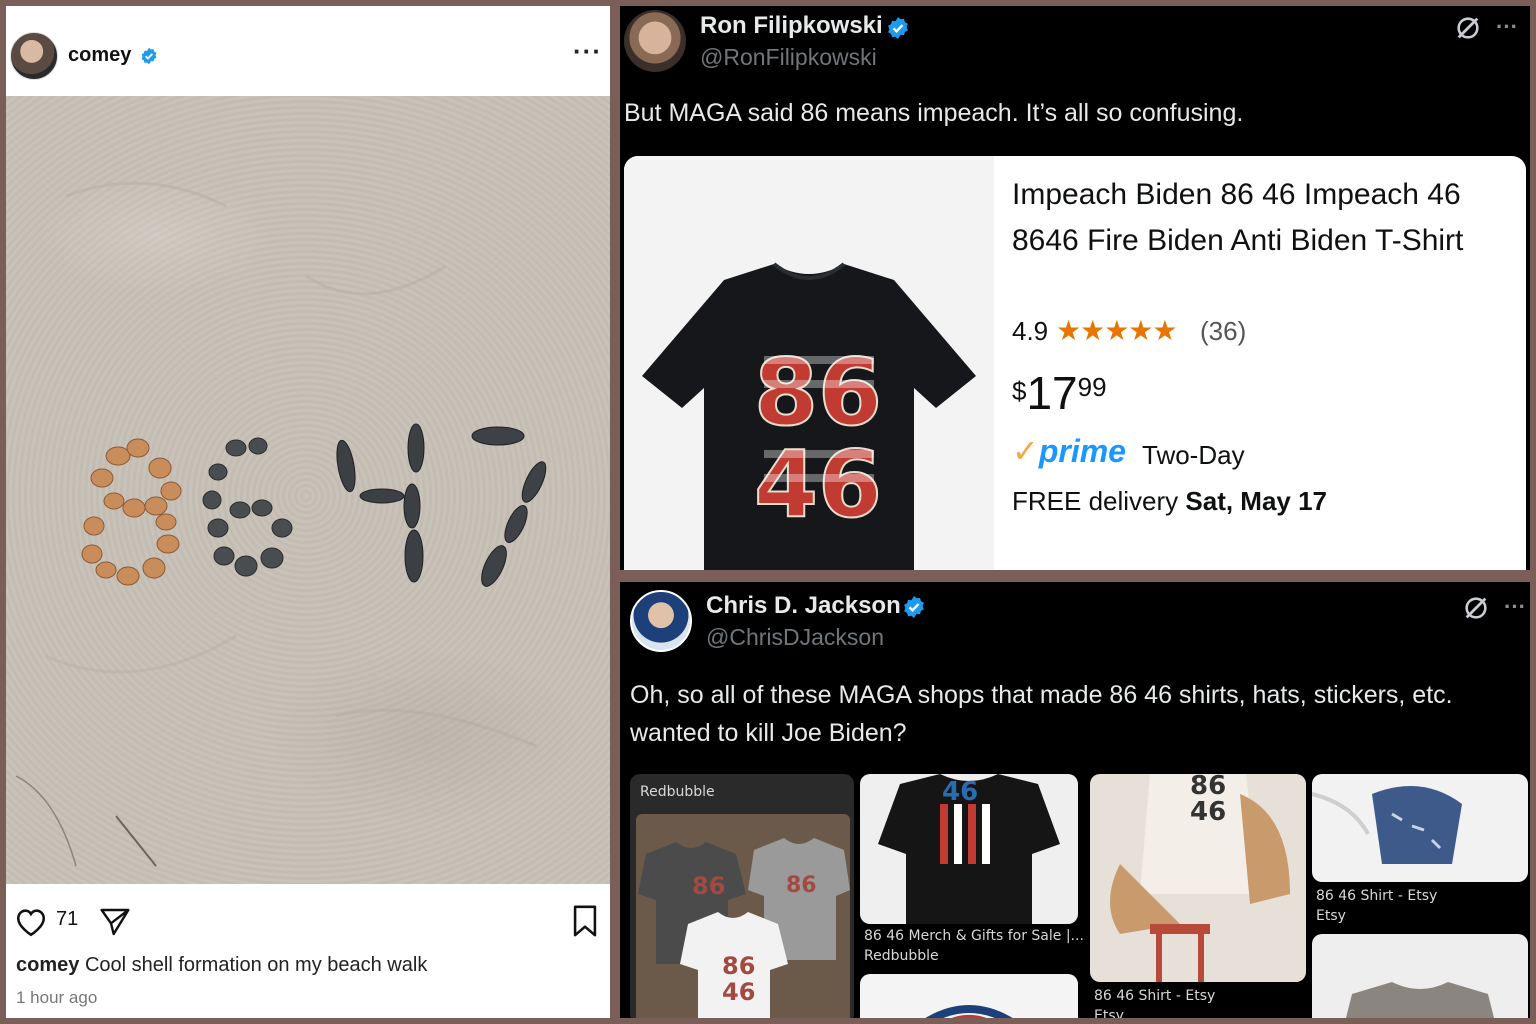 This screenshot has height=1024, width=1536. Describe the element at coordinates (1030, 331) in the screenshot. I see `rating-value: 4.9` at that location.